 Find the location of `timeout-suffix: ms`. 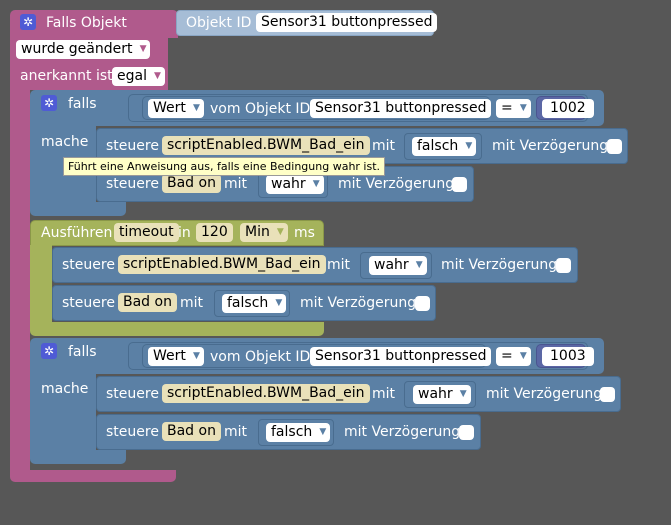

timeout-suffix: ms is located at coordinates (304, 233).